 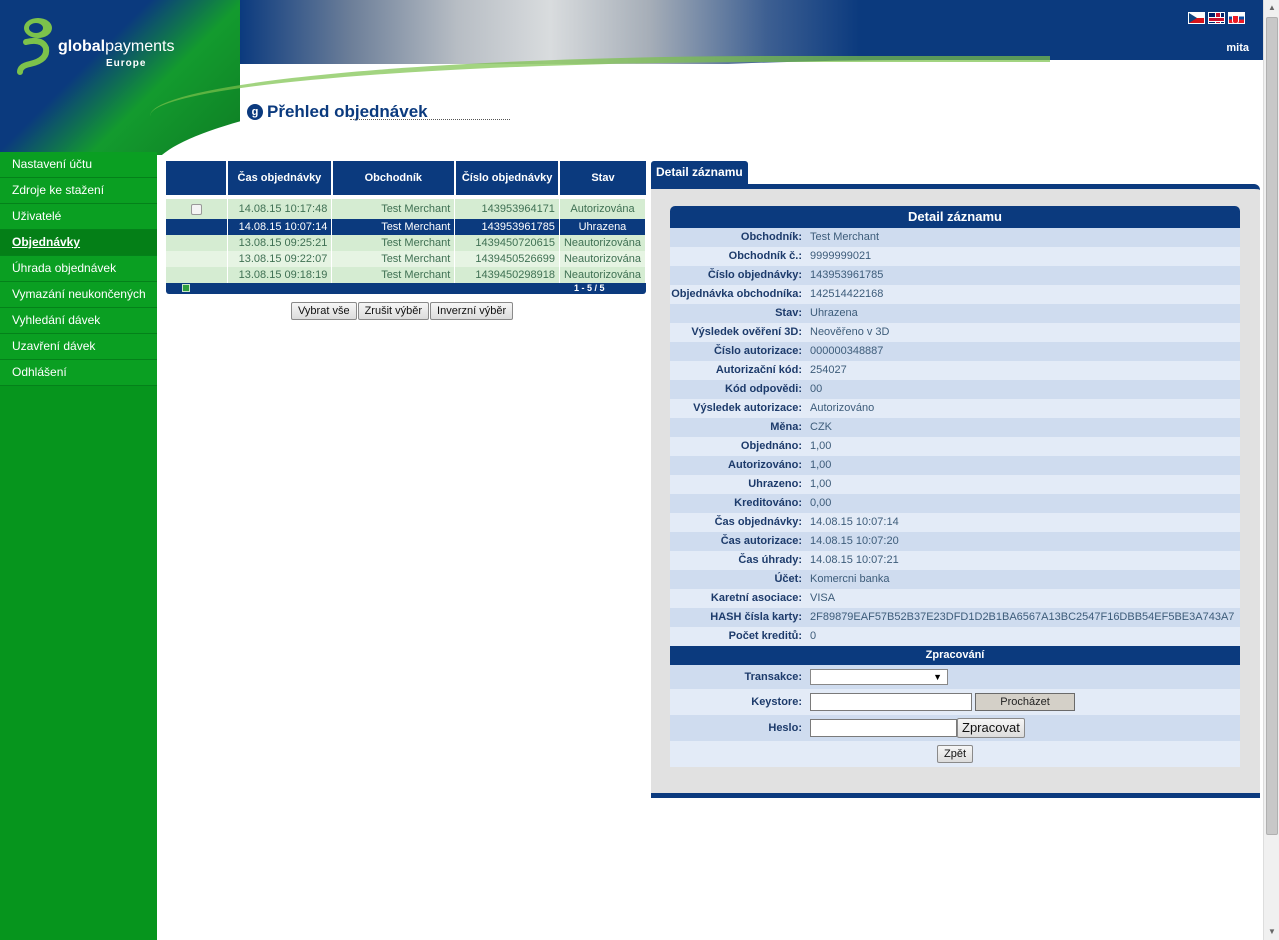 I want to click on detail-value: 143953961785, so click(x=847, y=275).